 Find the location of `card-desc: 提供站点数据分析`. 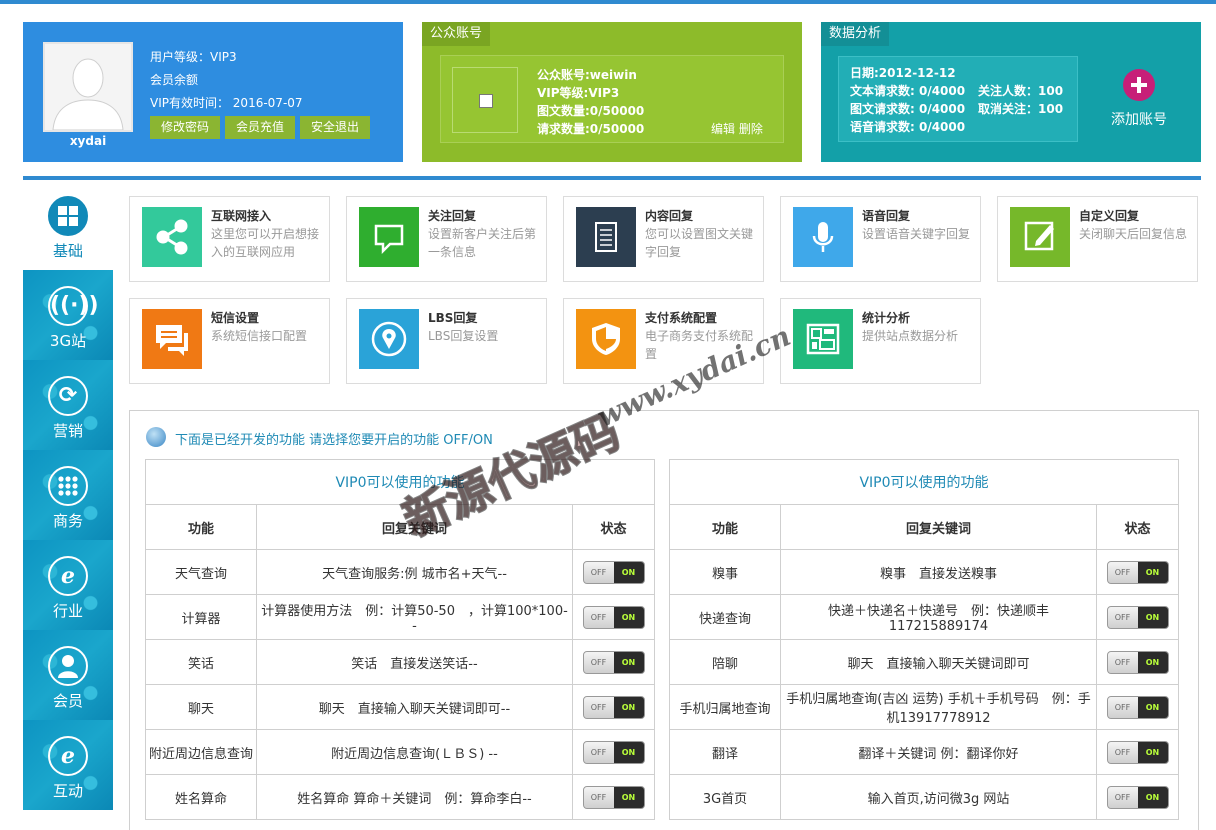

card-desc: 提供站点数据分析 is located at coordinates (910, 336).